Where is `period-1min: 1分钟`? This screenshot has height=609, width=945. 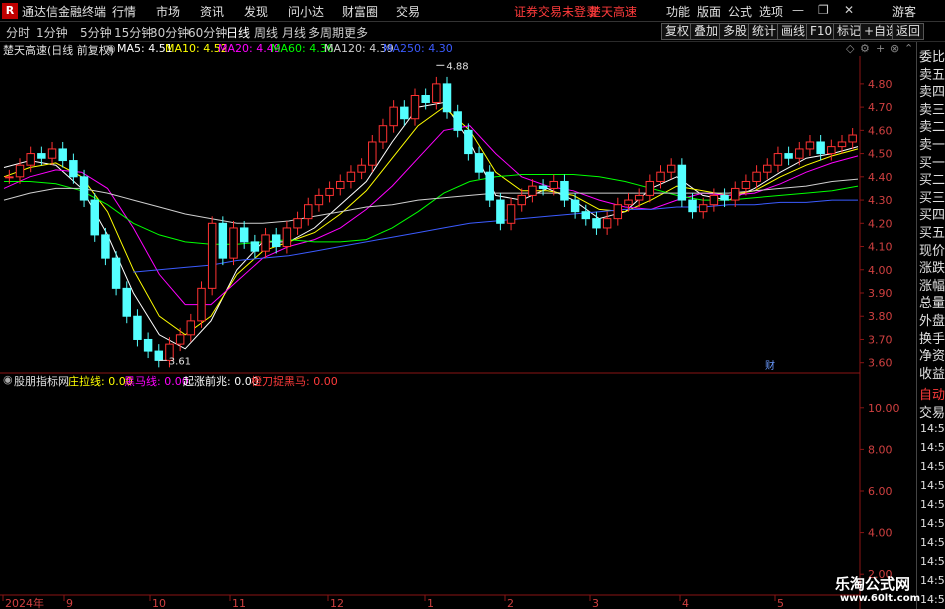
period-1min: 1分钟 is located at coordinates (52, 32).